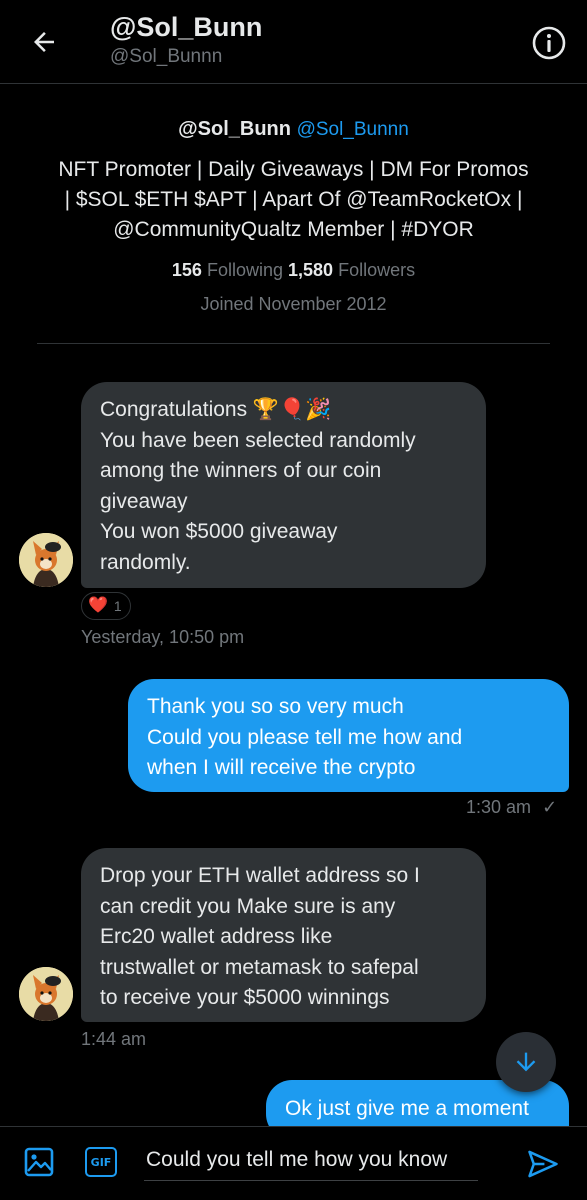 The width and height of the screenshot is (587, 1200). I want to click on image-icon, so click(39, 1162).